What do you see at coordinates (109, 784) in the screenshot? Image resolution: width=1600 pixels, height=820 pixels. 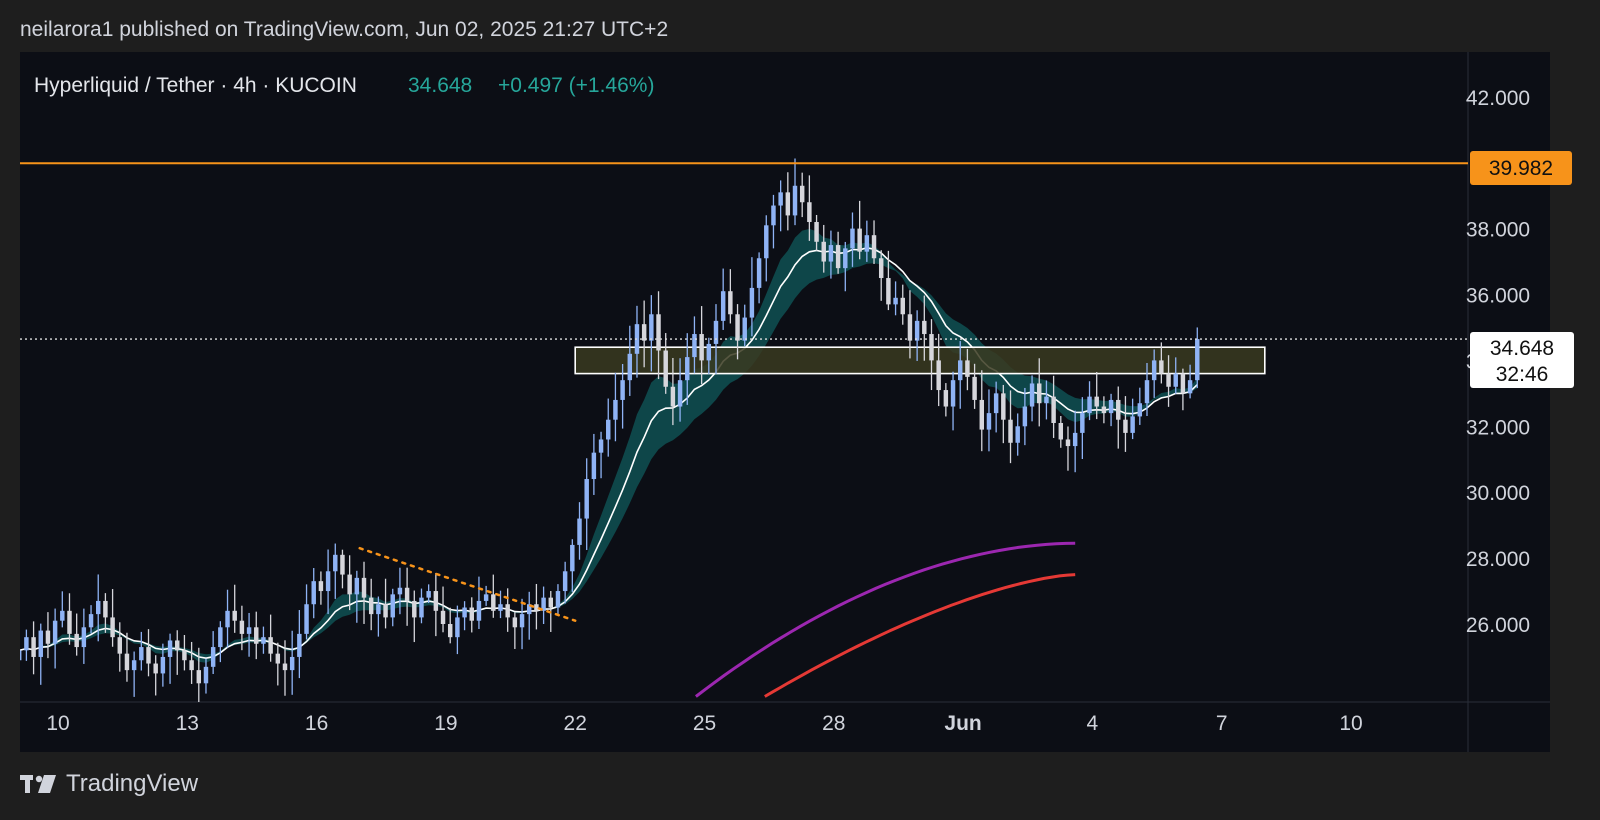 I see `footer-brand: TradingView` at bounding box center [109, 784].